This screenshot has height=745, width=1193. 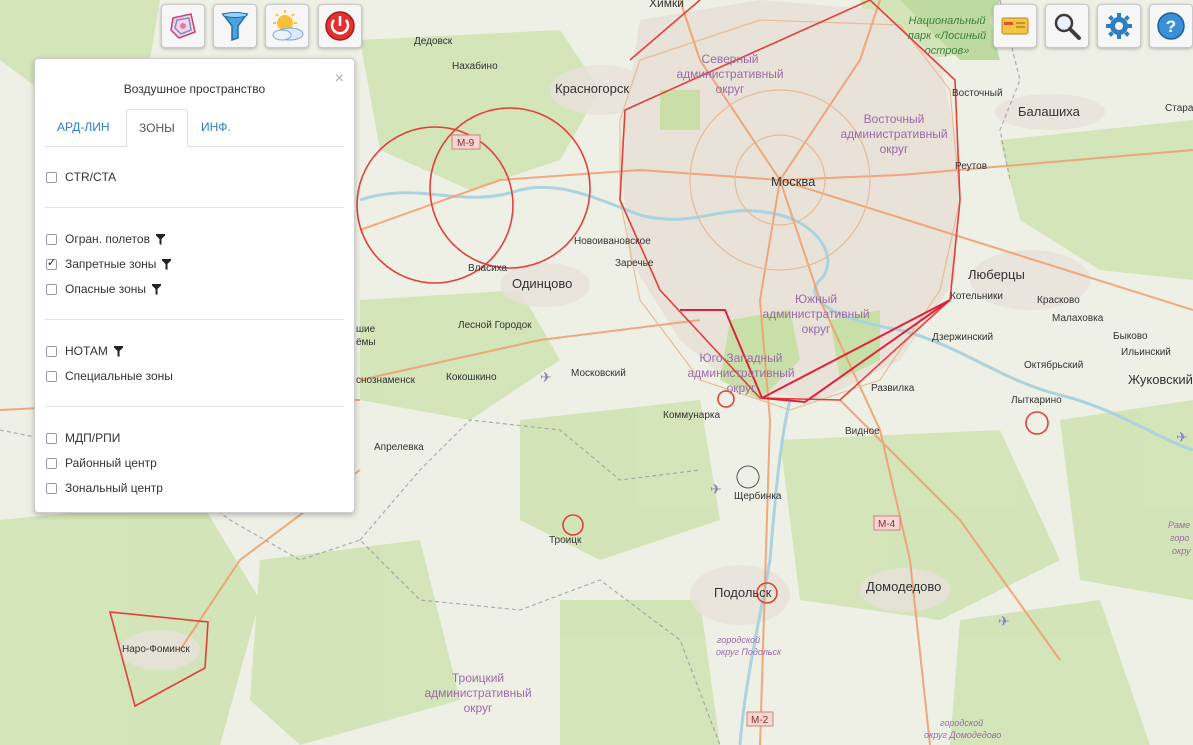 What do you see at coordinates (478, 678) in the screenshot?
I see `map-label-tr-1: Троицкий` at bounding box center [478, 678].